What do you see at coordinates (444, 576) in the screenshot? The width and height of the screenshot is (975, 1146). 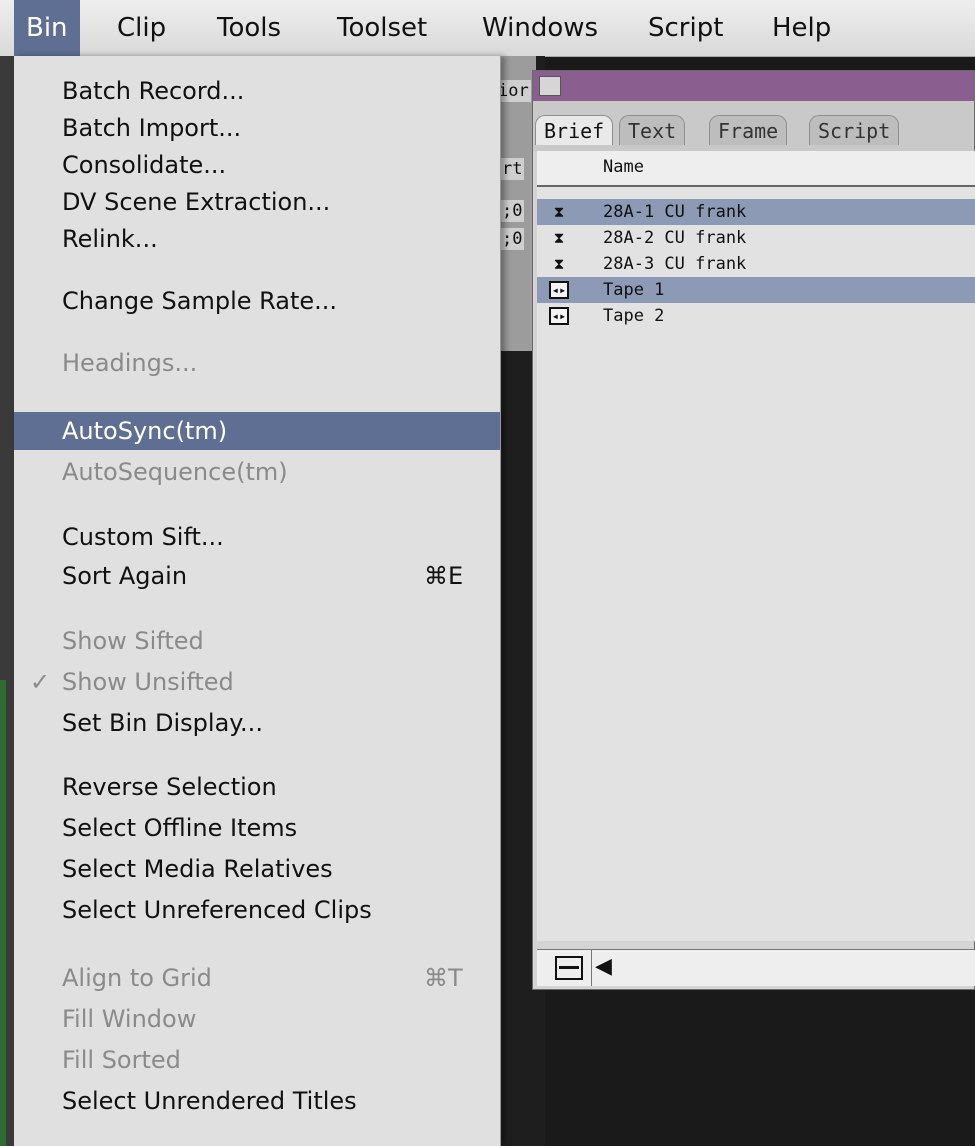 I see `menu-item-shortcut: ⌘E` at bounding box center [444, 576].